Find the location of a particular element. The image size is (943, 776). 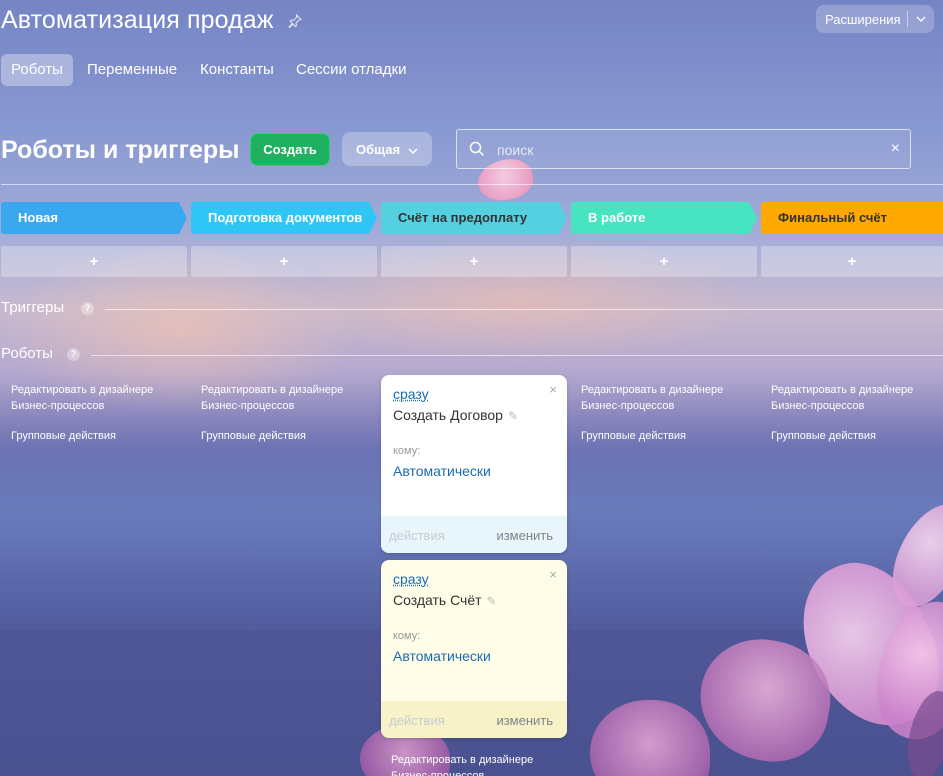

tab-robots: Роботы is located at coordinates (37, 70).